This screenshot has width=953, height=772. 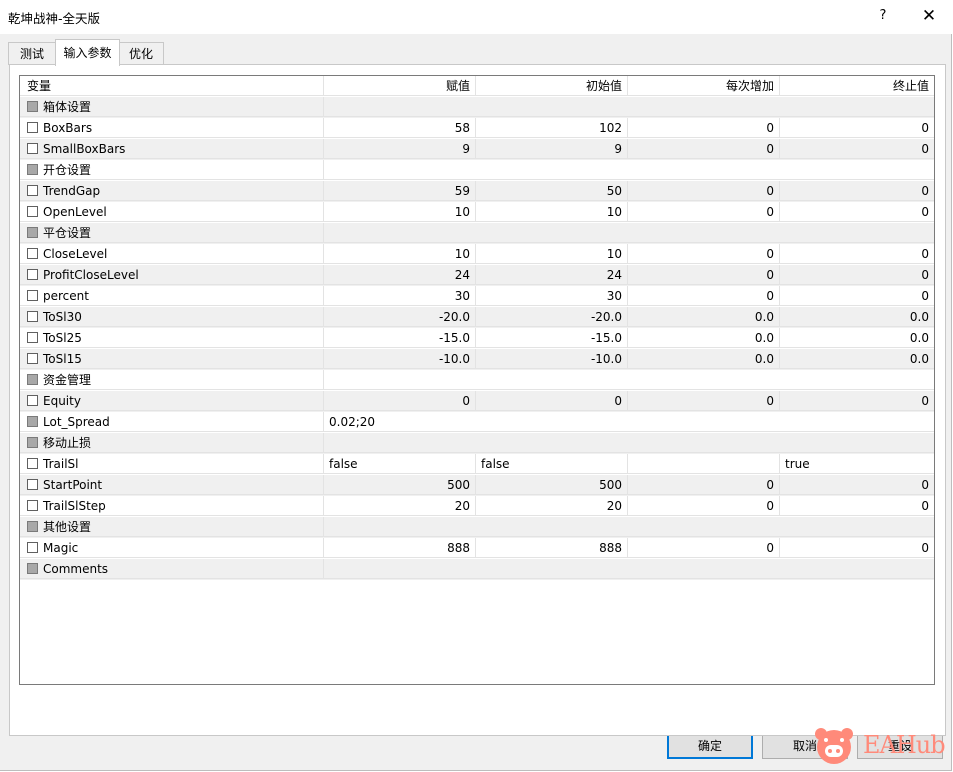 I want to click on table-row: TrendGap 59 50 0 0, so click(x=477, y=191).